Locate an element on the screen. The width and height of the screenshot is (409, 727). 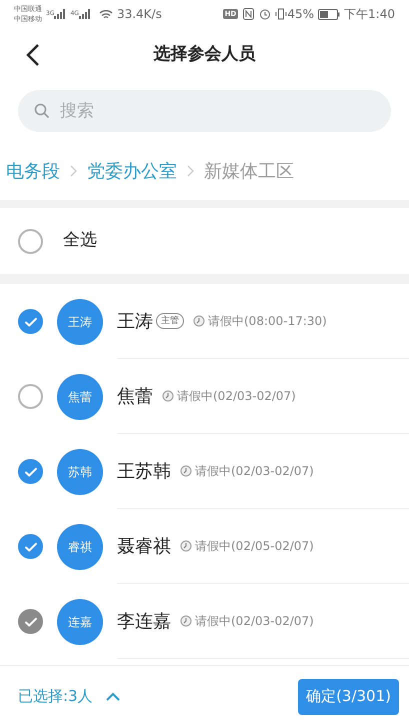
search-icon is located at coordinates (42, 111).